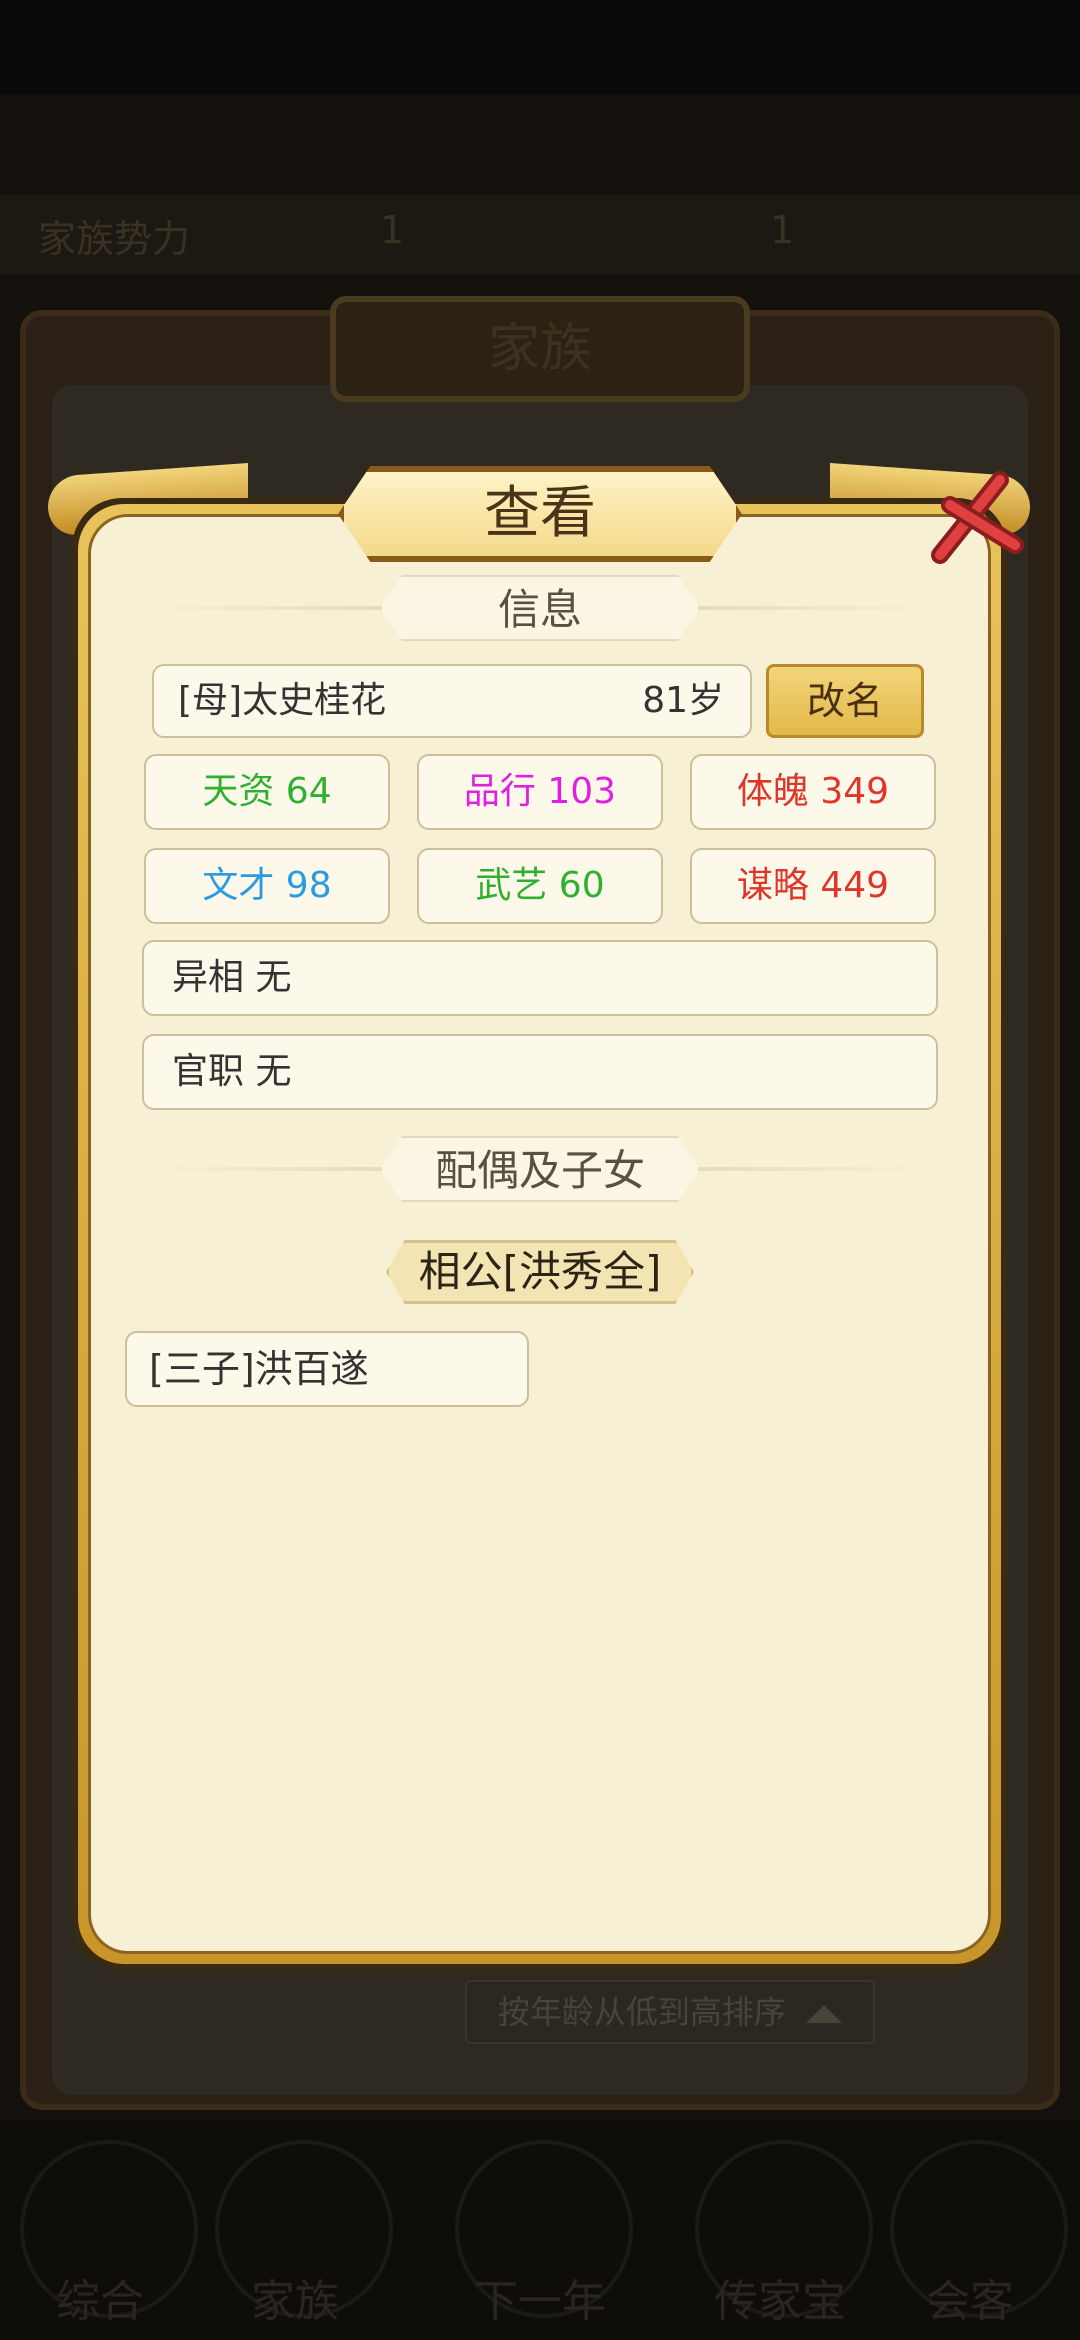 The height and width of the screenshot is (2340, 1080). Describe the element at coordinates (540, 978) in the screenshot. I see `trait-field: 异相 无` at that location.